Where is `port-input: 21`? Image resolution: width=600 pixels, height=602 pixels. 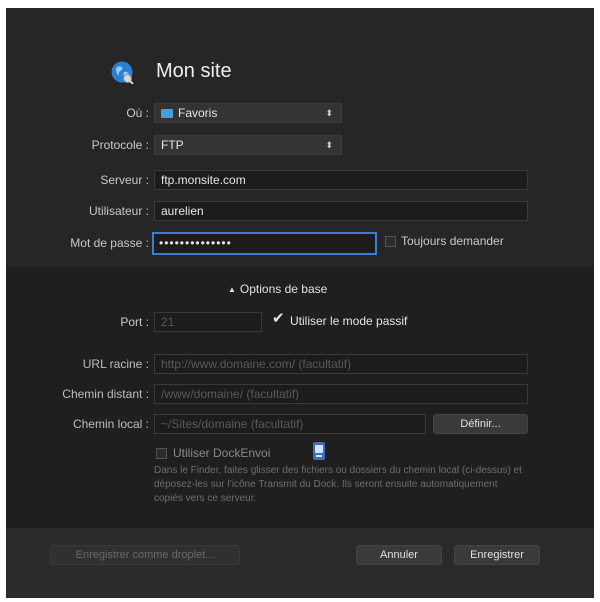
port-input: 21 is located at coordinates (208, 322).